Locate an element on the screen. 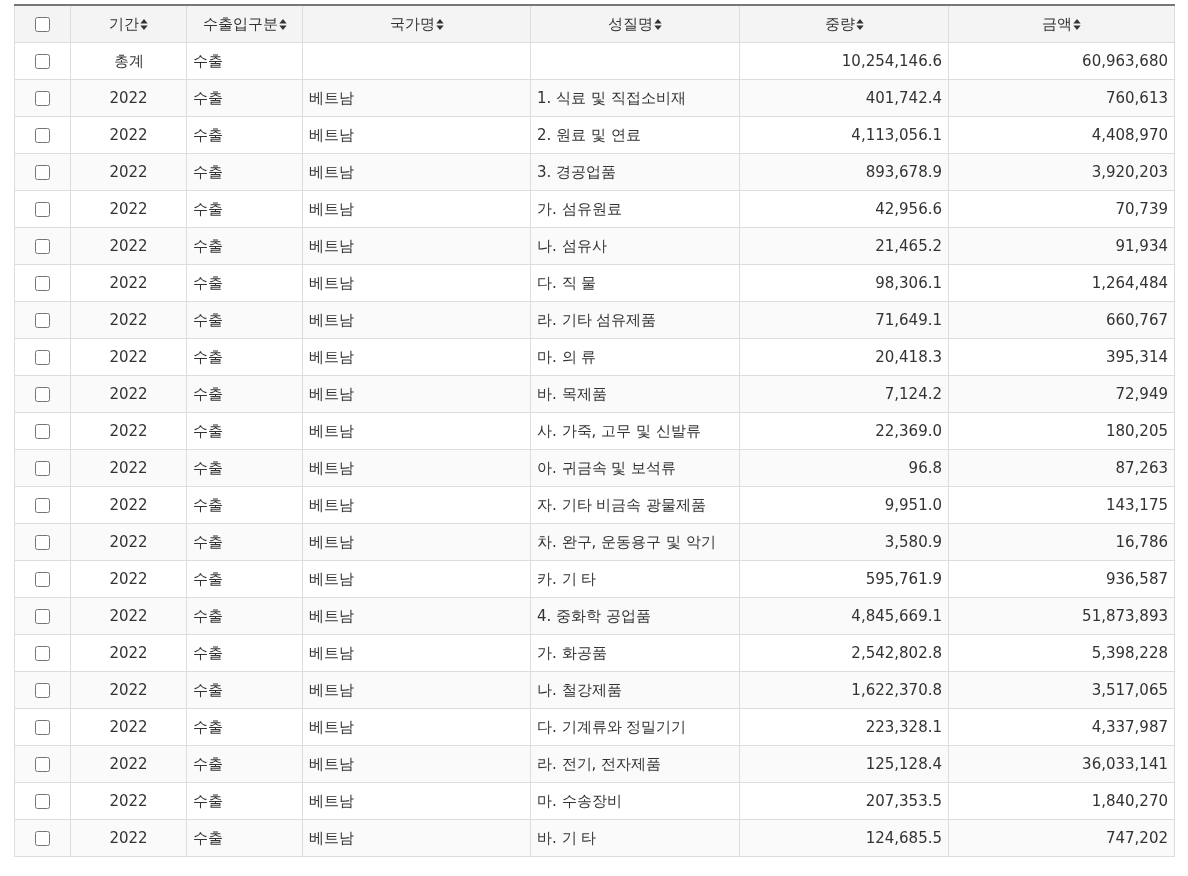 The image size is (1188, 876). table-cell: 401,742.4 is located at coordinates (903, 98).